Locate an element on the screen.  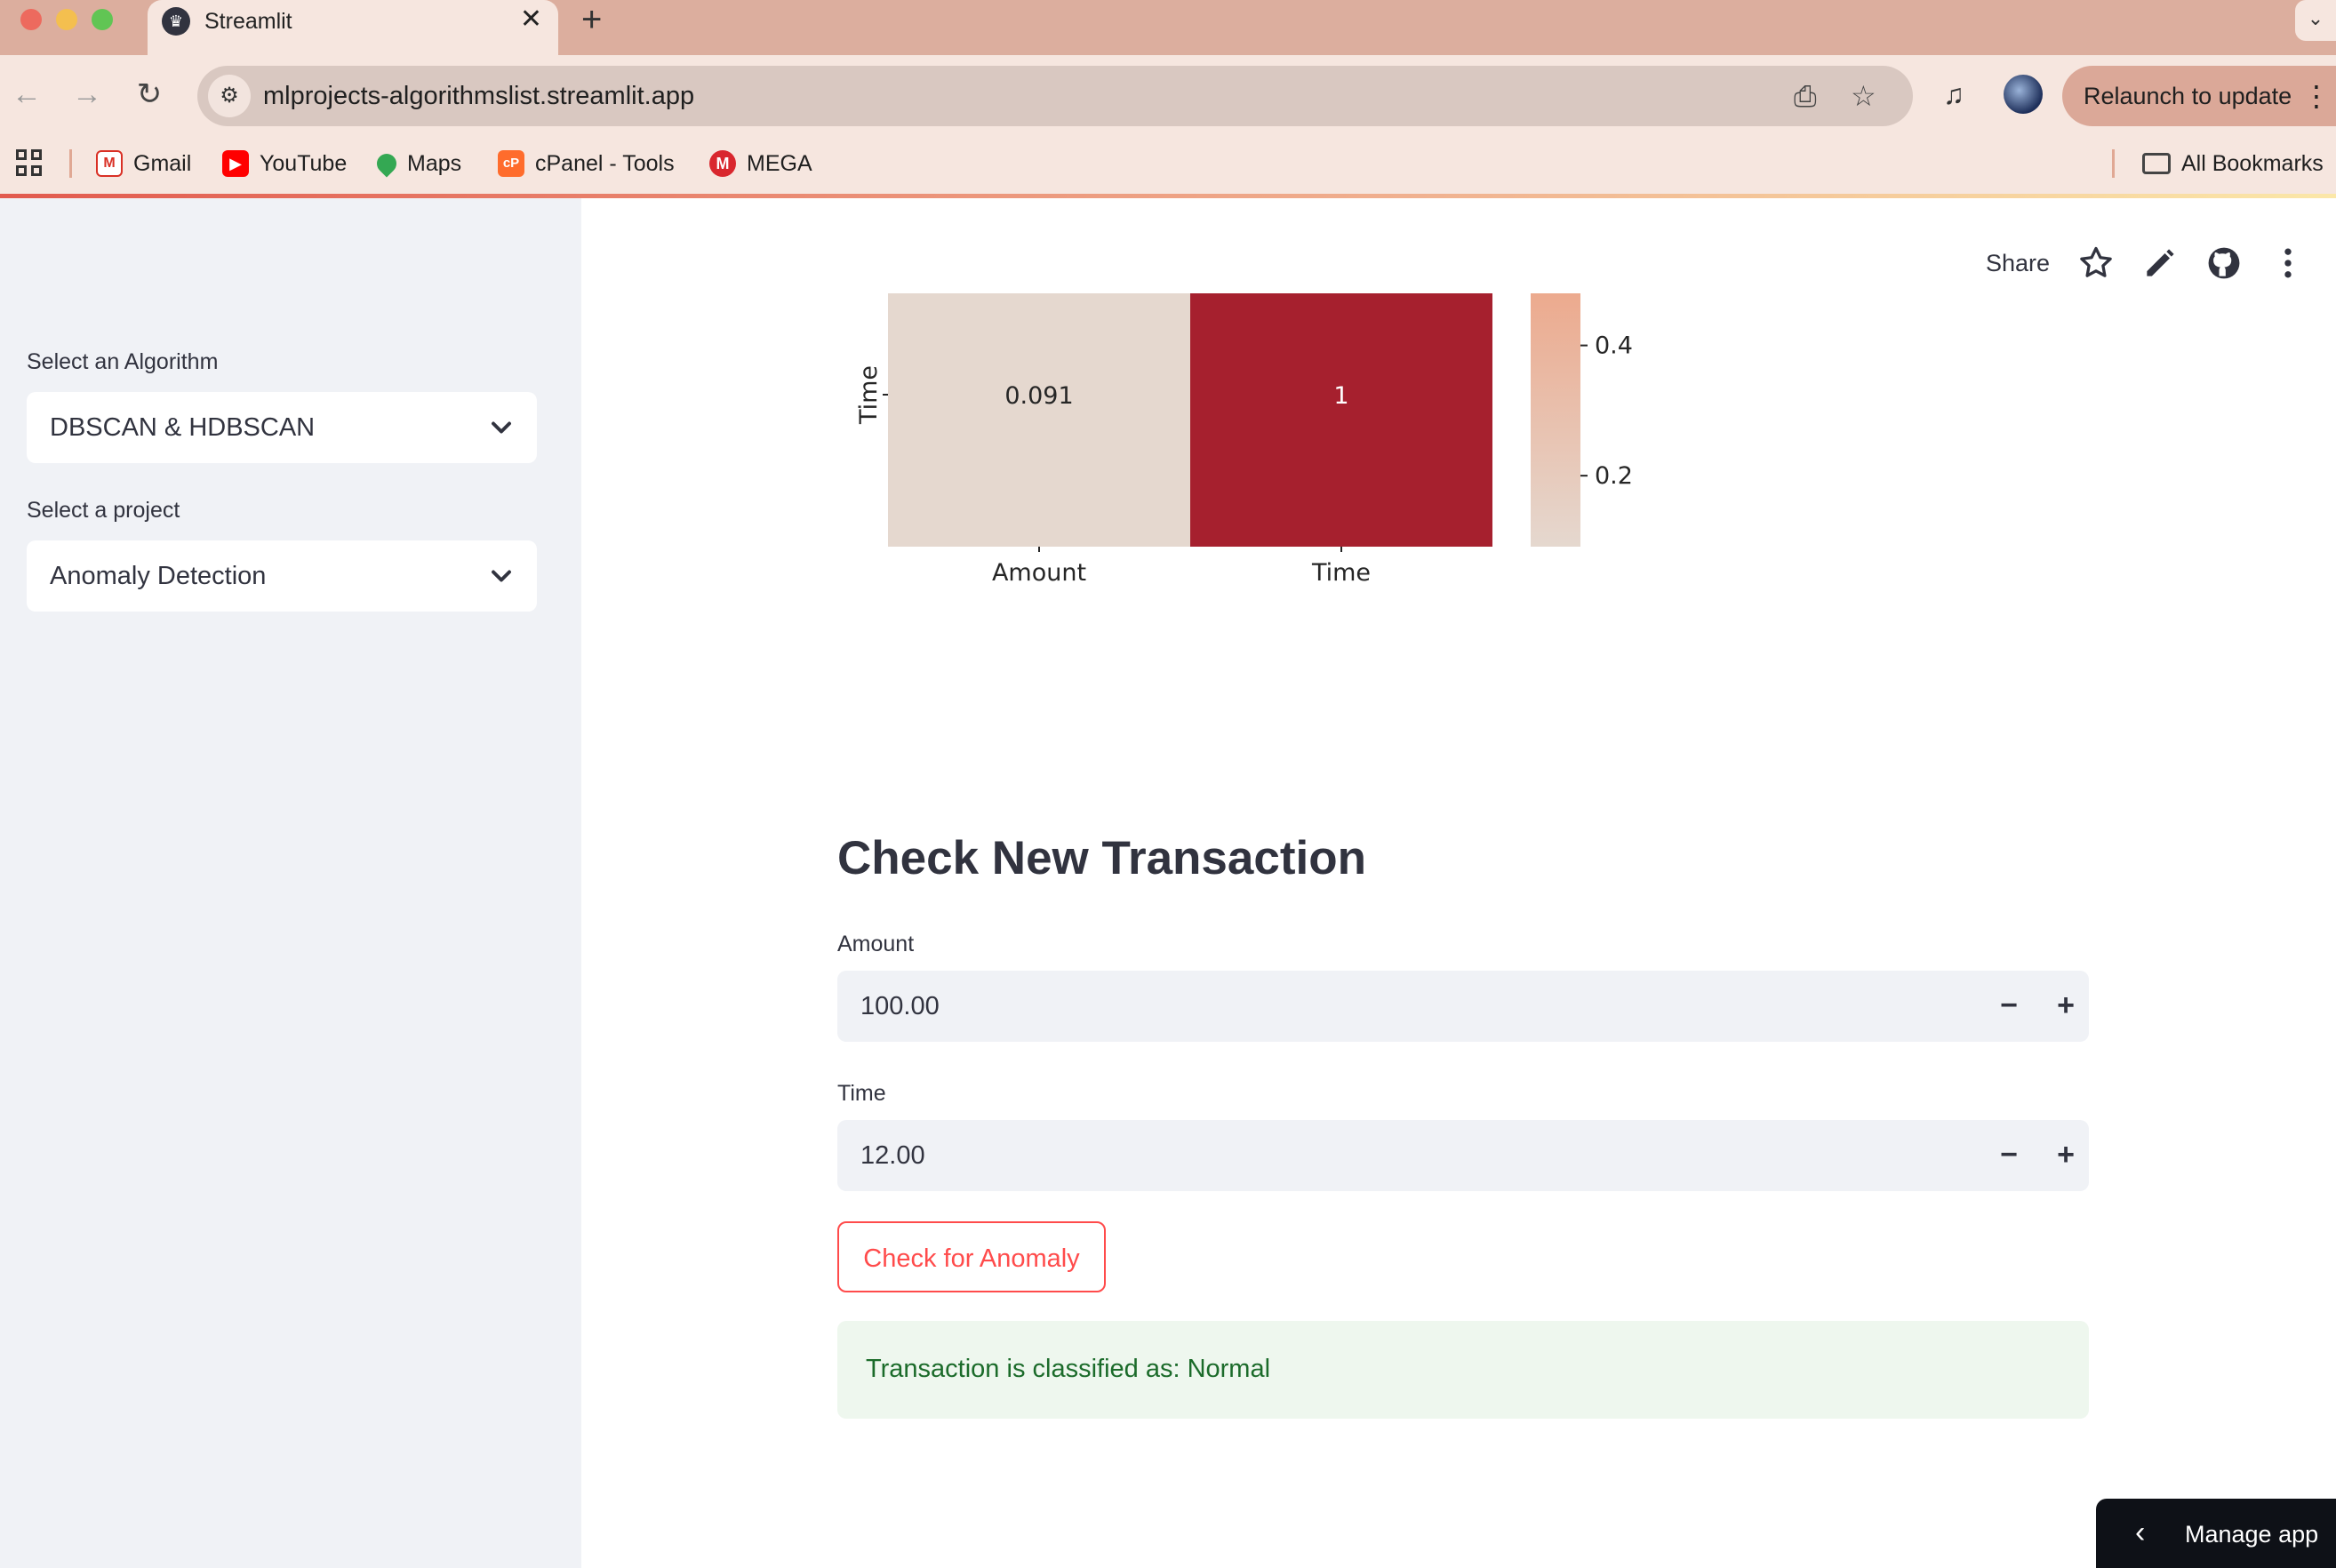
bookmark-youtube: ▶ YouTube is located at coordinates (284, 164).